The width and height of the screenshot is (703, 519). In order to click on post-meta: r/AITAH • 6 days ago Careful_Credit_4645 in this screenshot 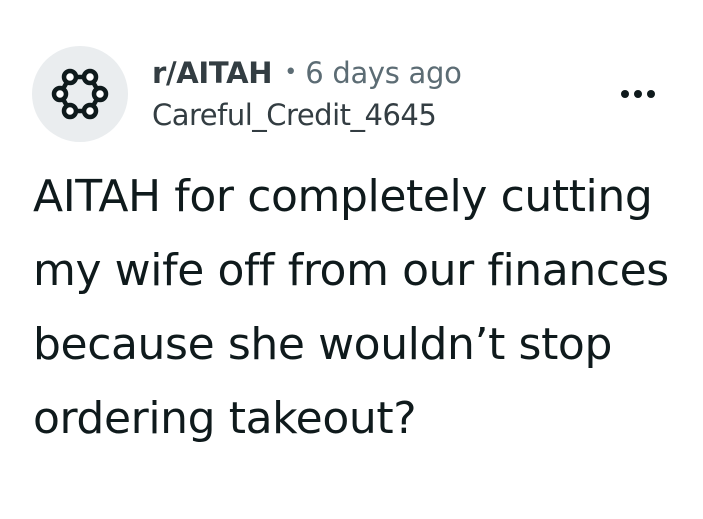, I will do `click(372, 92)`.